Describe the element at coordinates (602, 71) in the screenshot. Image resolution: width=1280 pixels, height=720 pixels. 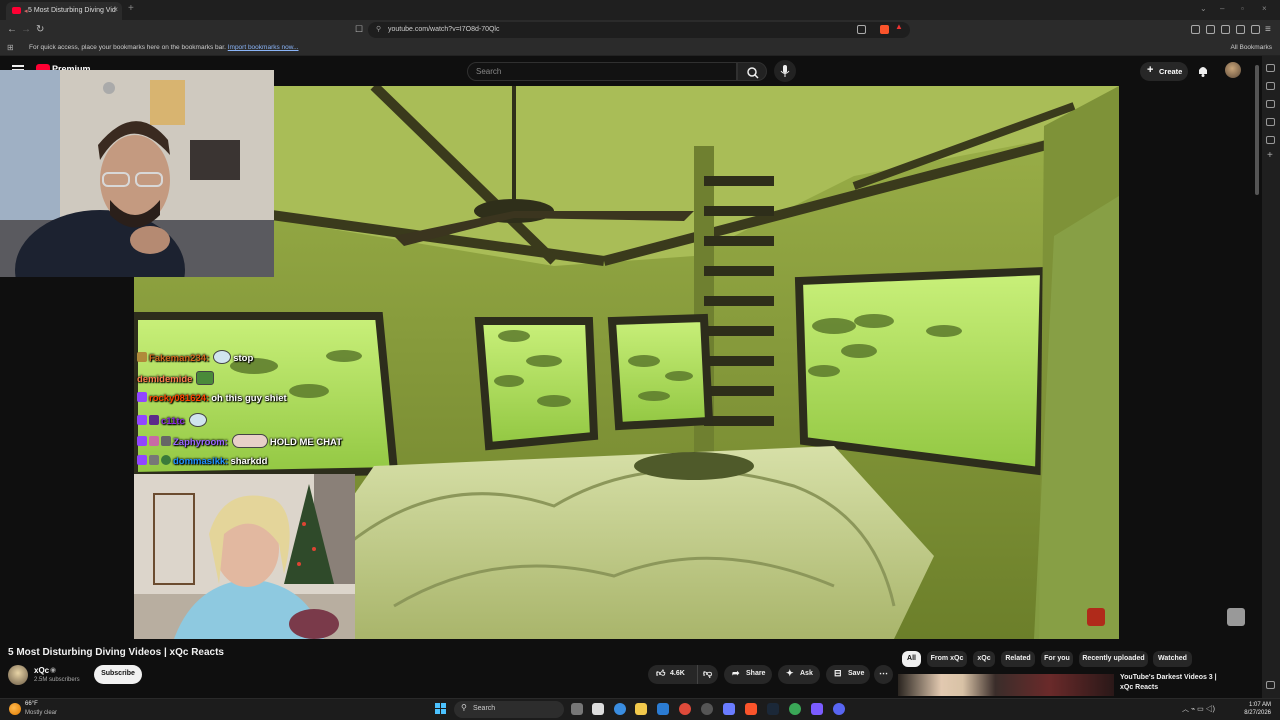
I see `search-input: Search` at that location.